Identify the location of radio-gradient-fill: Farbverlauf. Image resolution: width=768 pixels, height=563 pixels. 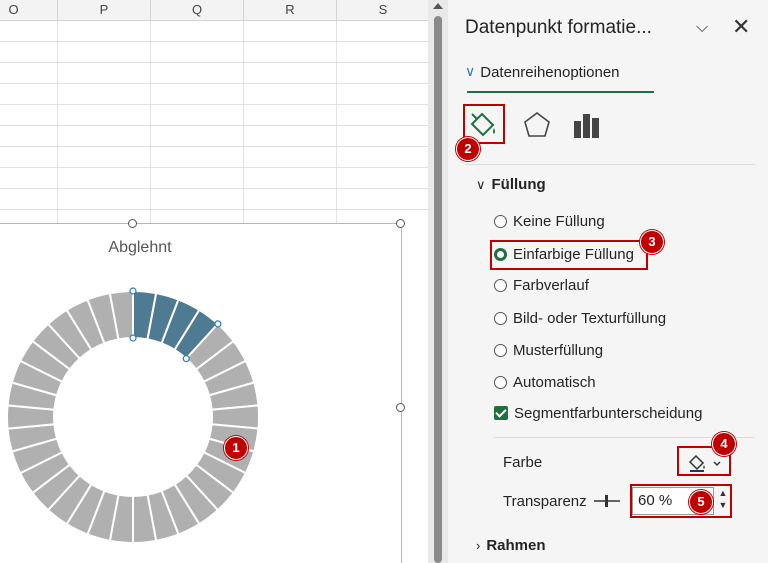
(541, 288).